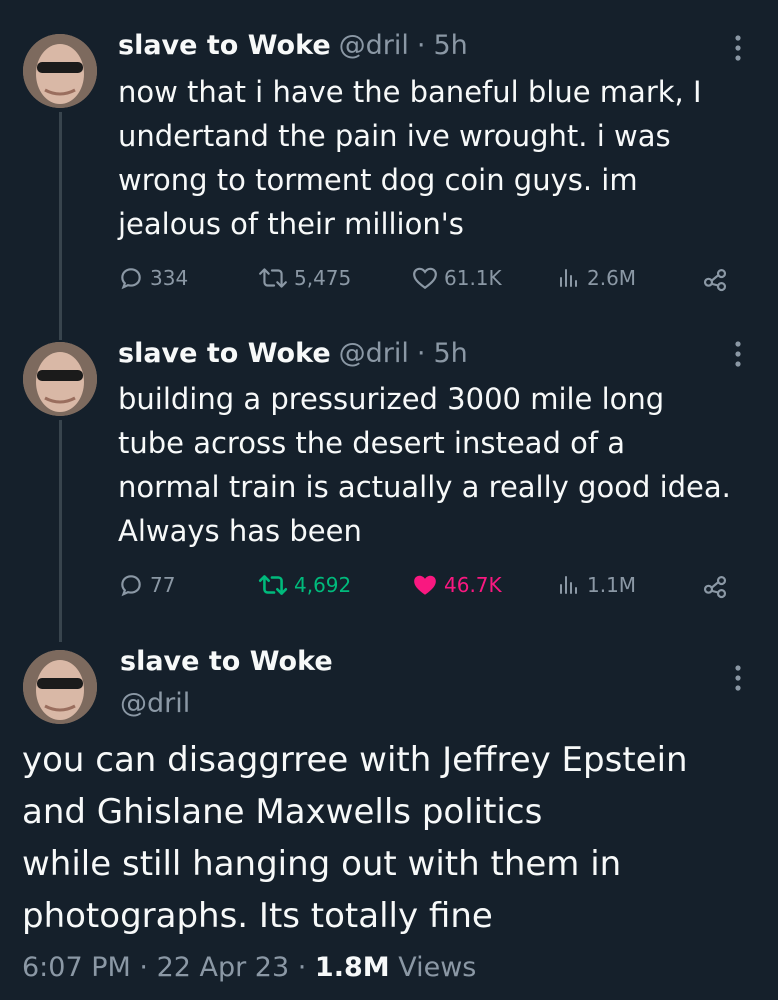 Image resolution: width=778 pixels, height=1000 pixels. I want to click on reply-count: 77, so click(163, 585).